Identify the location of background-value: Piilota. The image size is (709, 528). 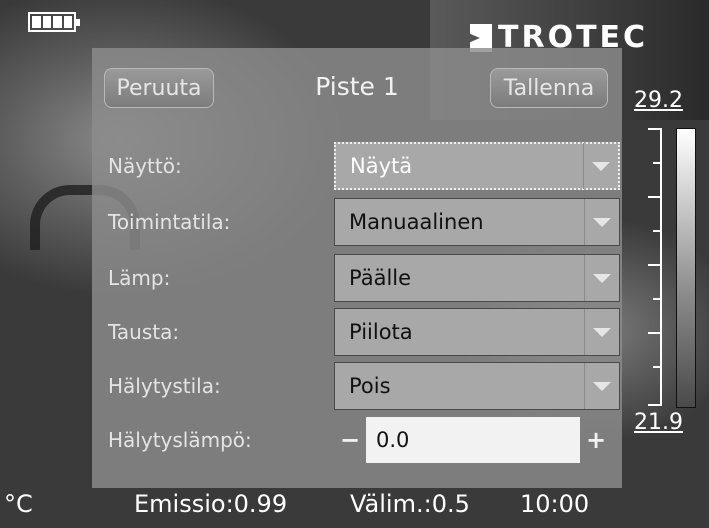
(381, 332).